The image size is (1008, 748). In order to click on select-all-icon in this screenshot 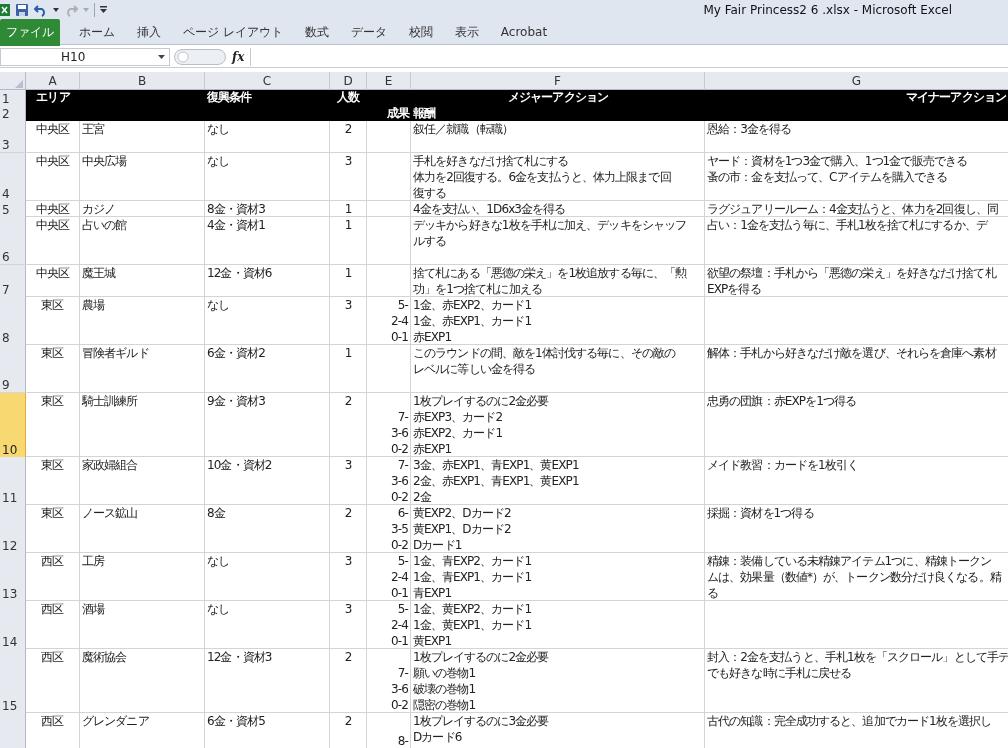, I will do `click(19, 84)`.